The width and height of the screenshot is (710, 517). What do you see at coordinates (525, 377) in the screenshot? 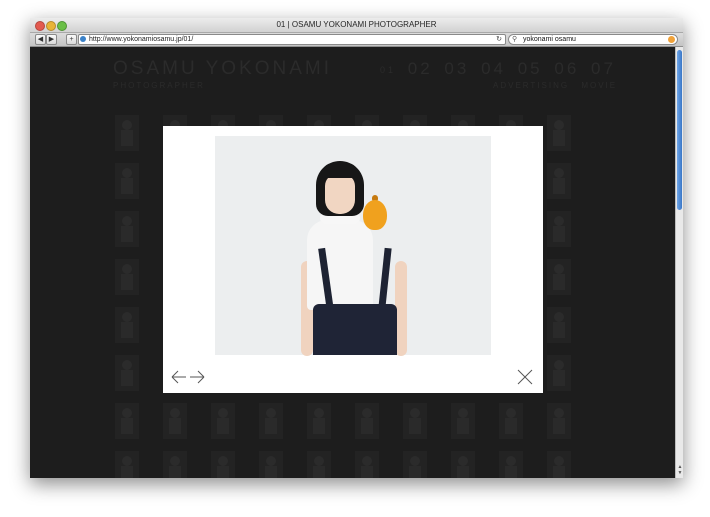
I see `close-icon` at bounding box center [525, 377].